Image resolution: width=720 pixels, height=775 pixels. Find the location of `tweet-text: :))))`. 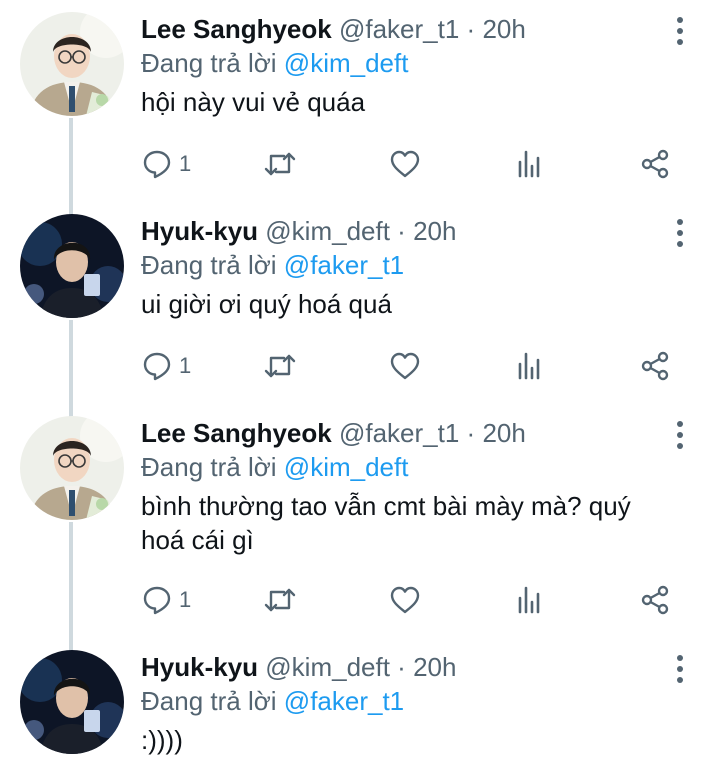

tweet-text: :)))) is located at coordinates (162, 740).